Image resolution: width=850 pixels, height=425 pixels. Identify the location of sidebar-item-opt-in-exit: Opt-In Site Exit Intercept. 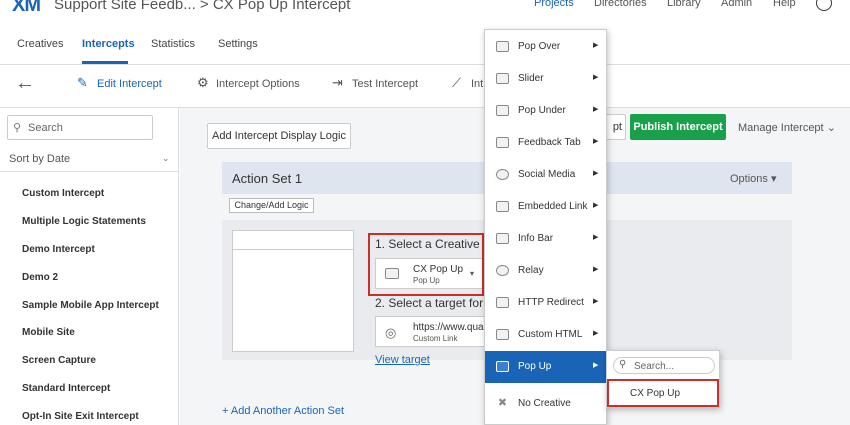
(80, 416).